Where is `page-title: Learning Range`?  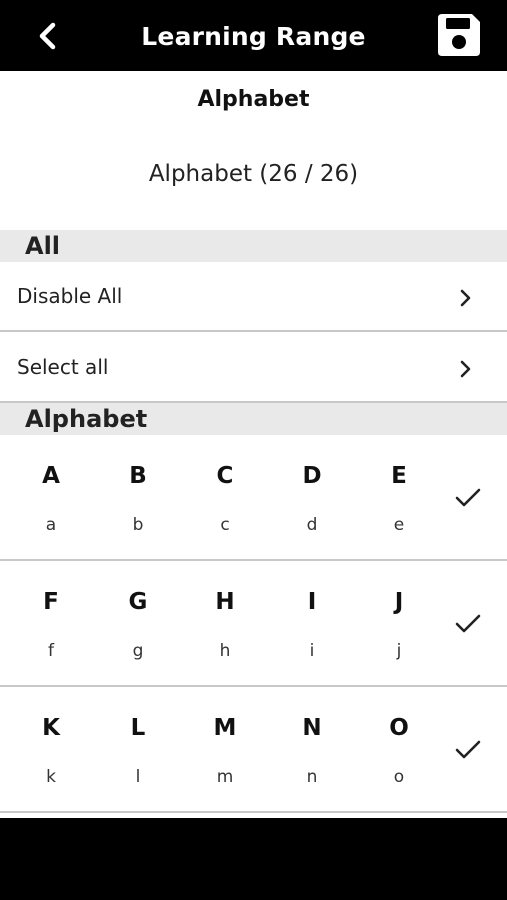
page-title: Learning Range is located at coordinates (253, 36).